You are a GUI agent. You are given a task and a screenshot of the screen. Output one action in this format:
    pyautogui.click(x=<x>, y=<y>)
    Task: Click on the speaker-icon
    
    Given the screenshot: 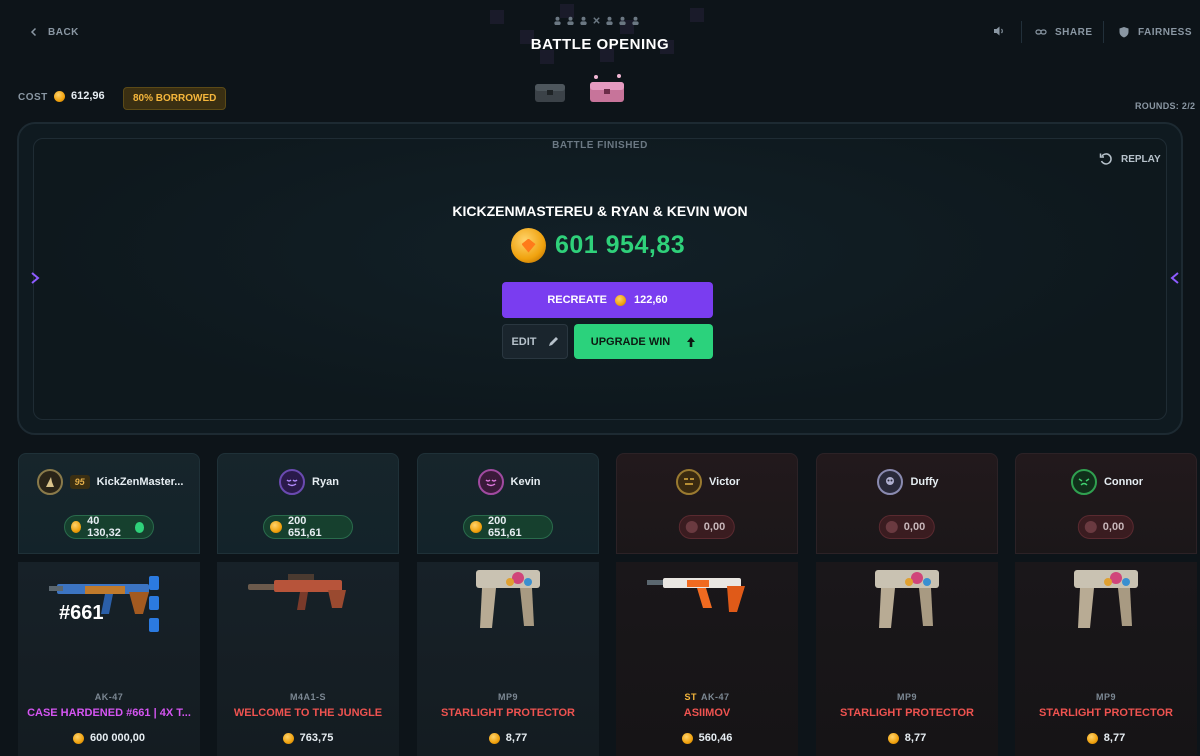 What is the action you would take?
    pyautogui.click(x=998, y=31)
    